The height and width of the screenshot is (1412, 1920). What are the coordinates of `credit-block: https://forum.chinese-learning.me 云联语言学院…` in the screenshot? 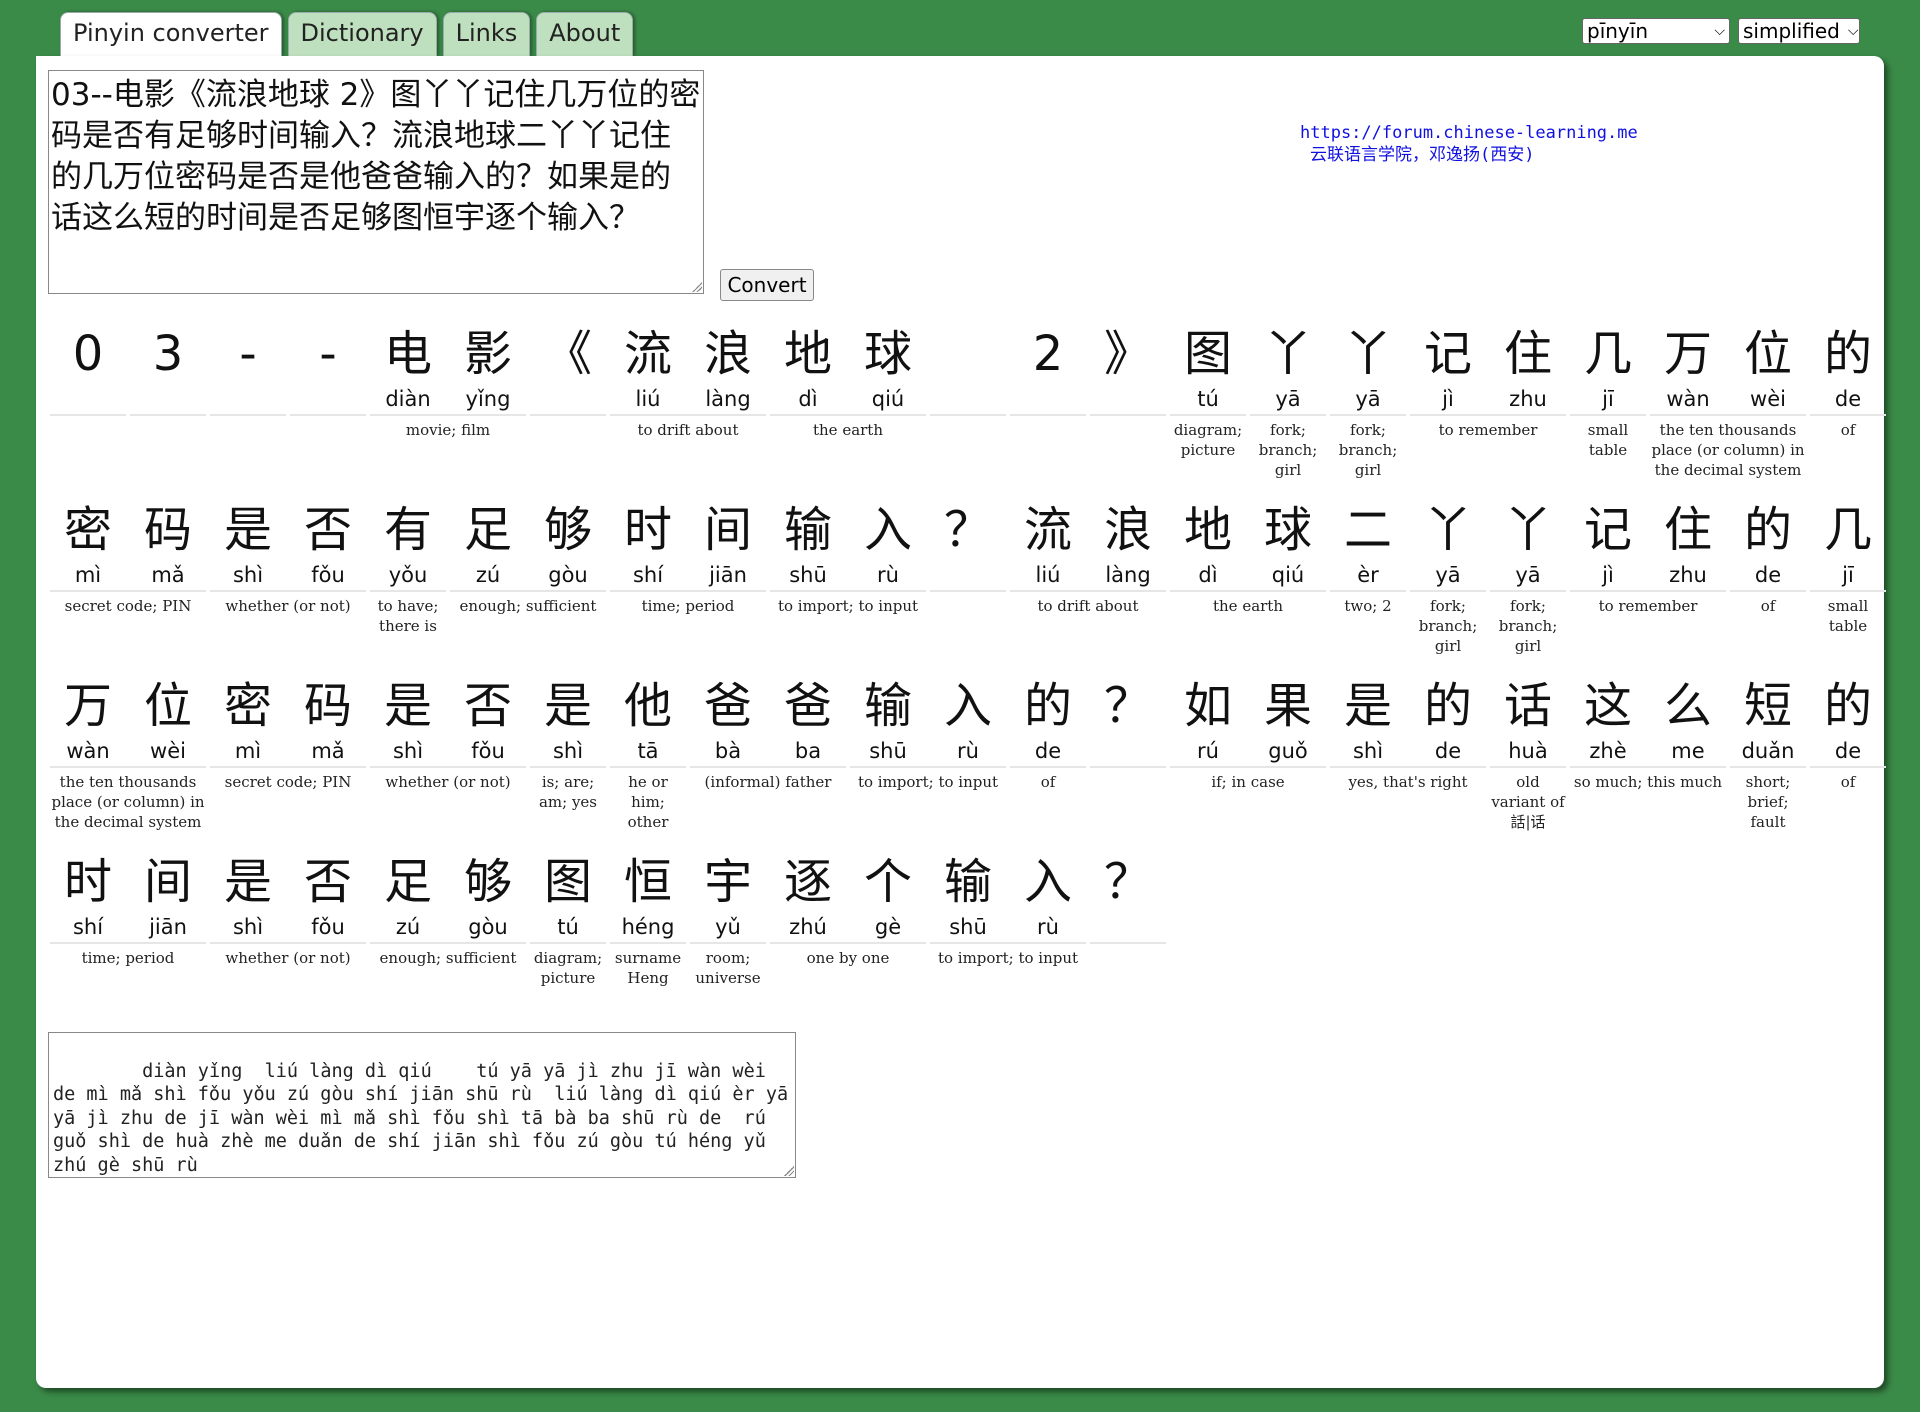 It's located at (1469, 144).